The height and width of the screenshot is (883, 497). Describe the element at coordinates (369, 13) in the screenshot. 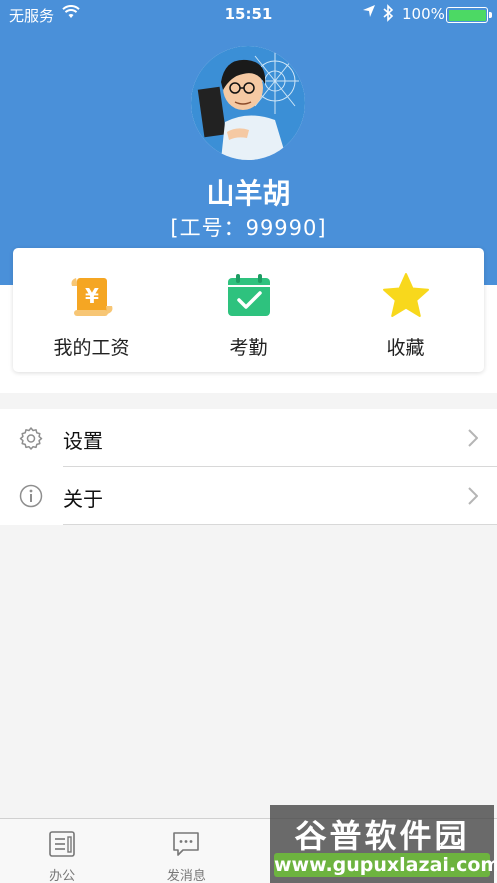

I see `location-arrow-icon` at that location.